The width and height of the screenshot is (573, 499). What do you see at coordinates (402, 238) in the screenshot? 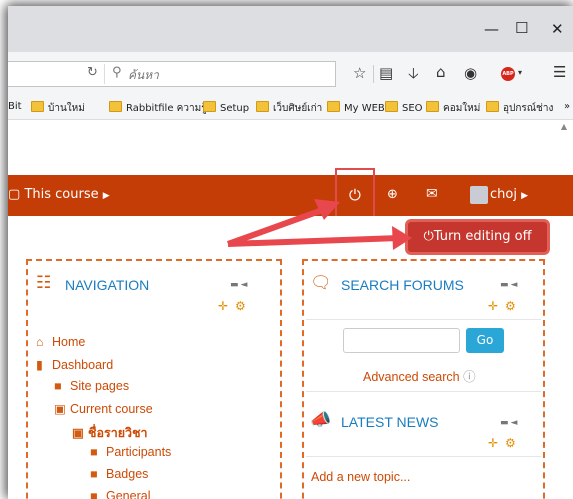
I see `arrowhead` at bounding box center [402, 238].